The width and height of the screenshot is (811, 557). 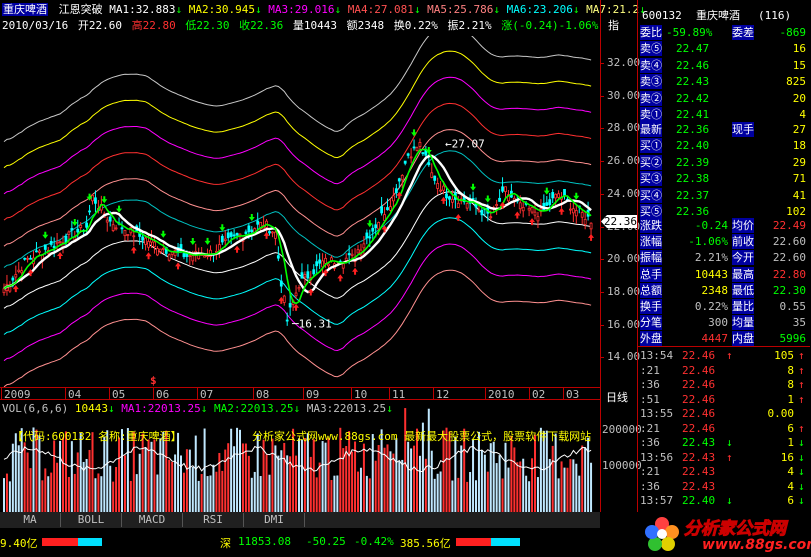 I want to click on buy-price: 22.37, so click(x=693, y=195).